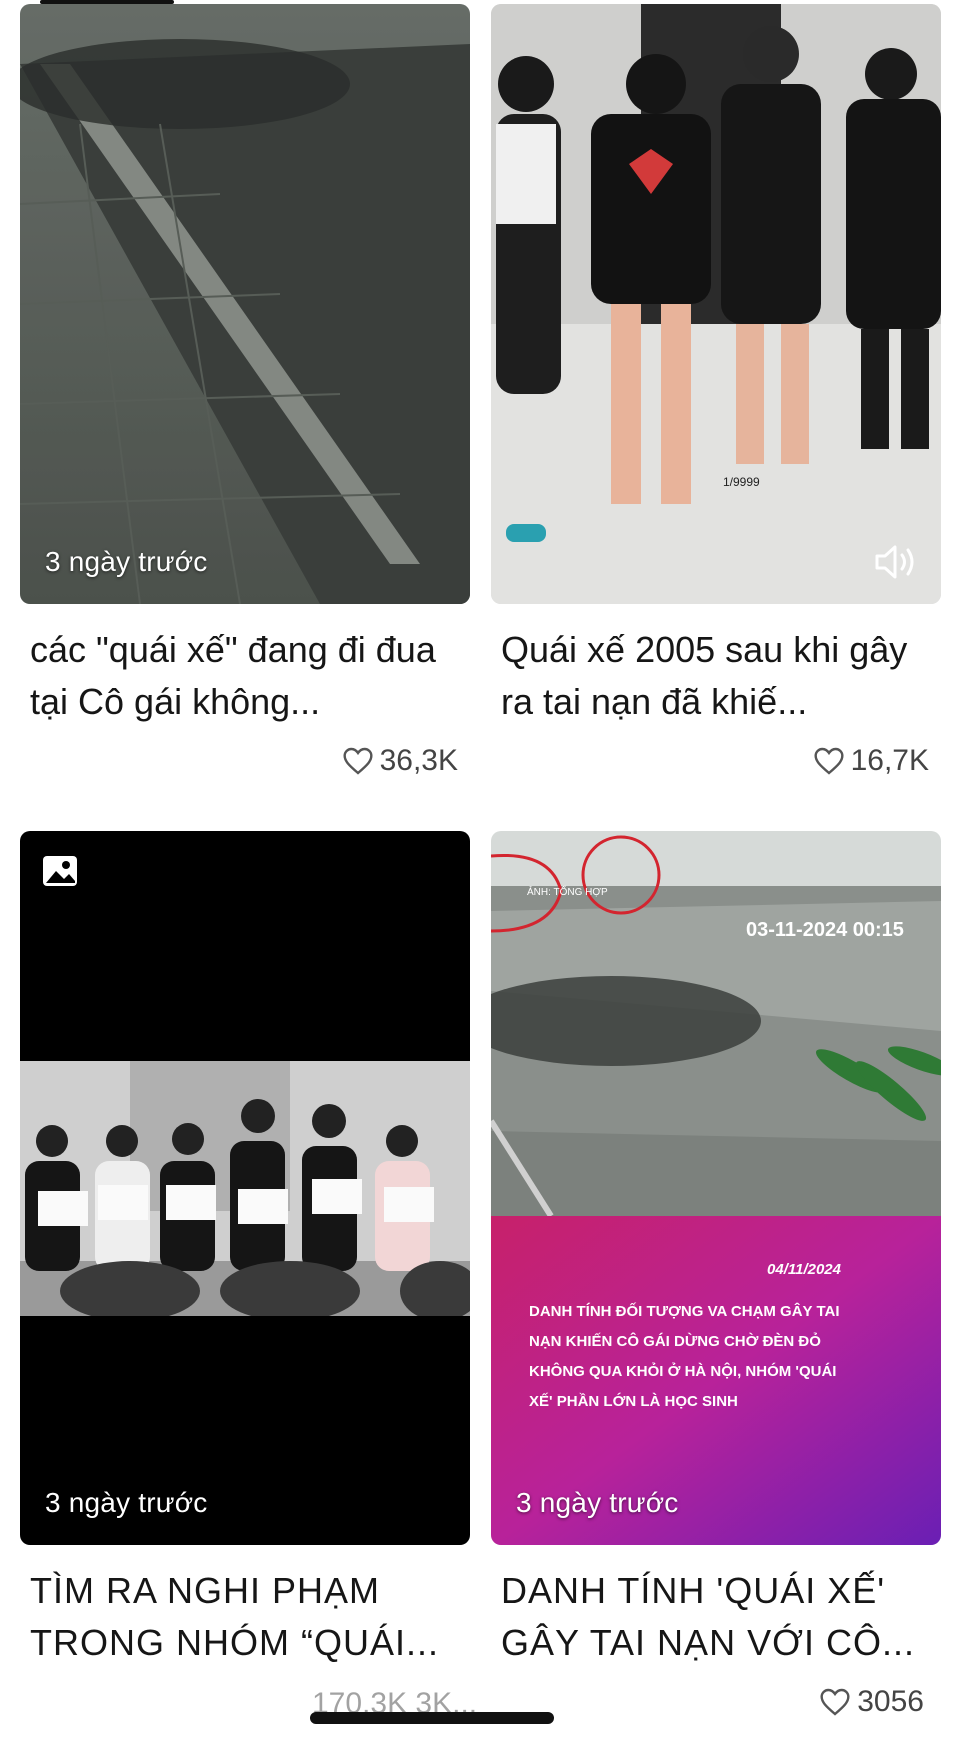  What do you see at coordinates (835, 1702) in the screenshot?
I see `heart-icon` at bounding box center [835, 1702].